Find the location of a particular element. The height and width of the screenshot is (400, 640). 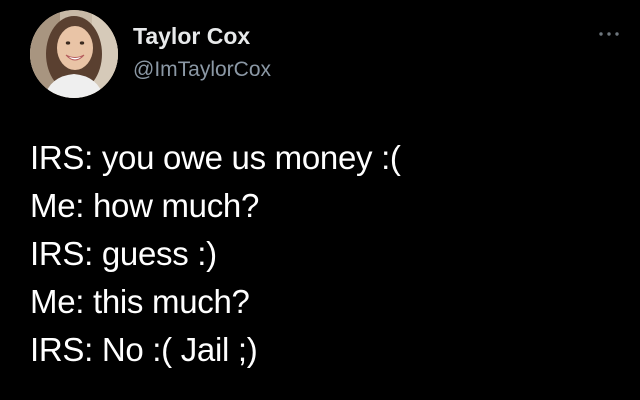

profile-photo-image is located at coordinates (74, 54).